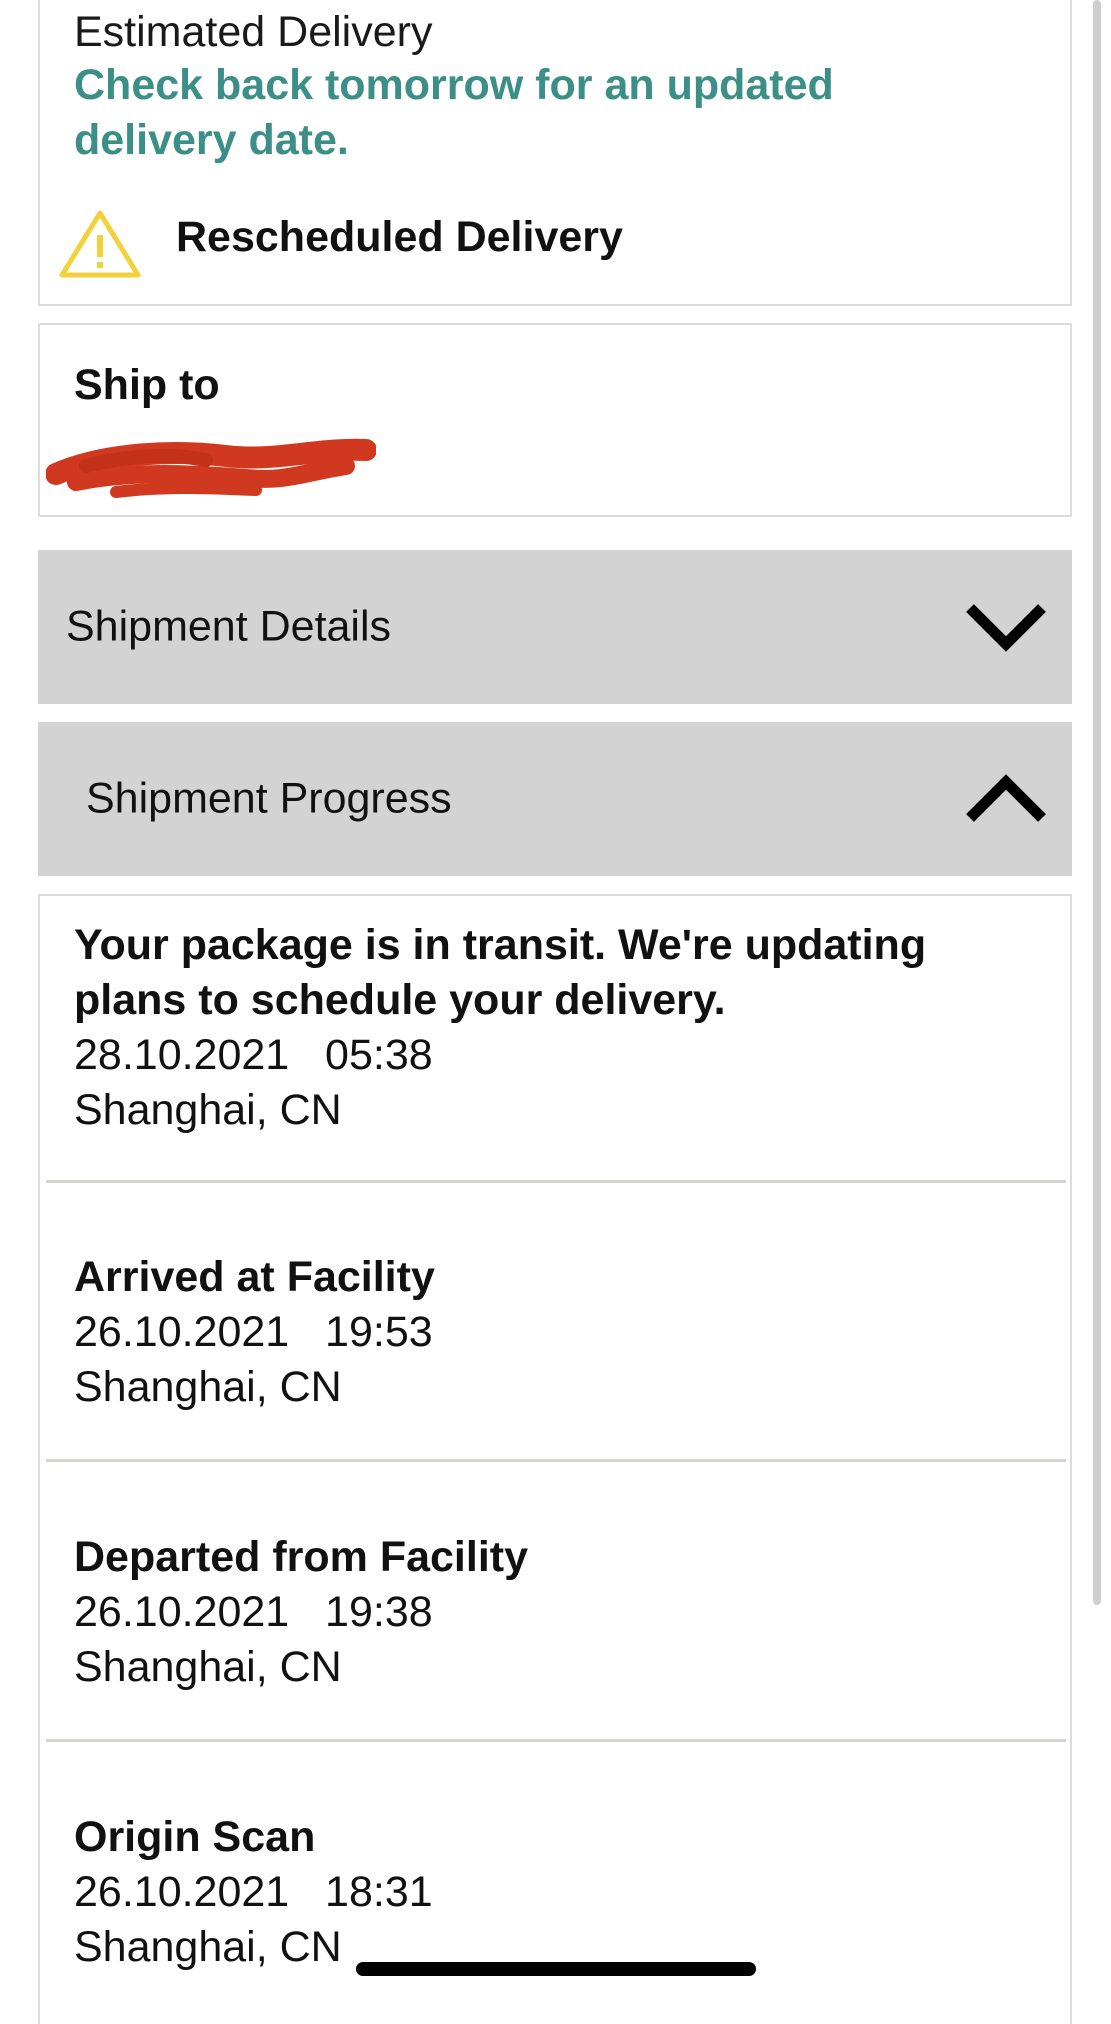 The height and width of the screenshot is (2024, 1111). Describe the element at coordinates (100, 244) in the screenshot. I see `warning-icon` at that location.